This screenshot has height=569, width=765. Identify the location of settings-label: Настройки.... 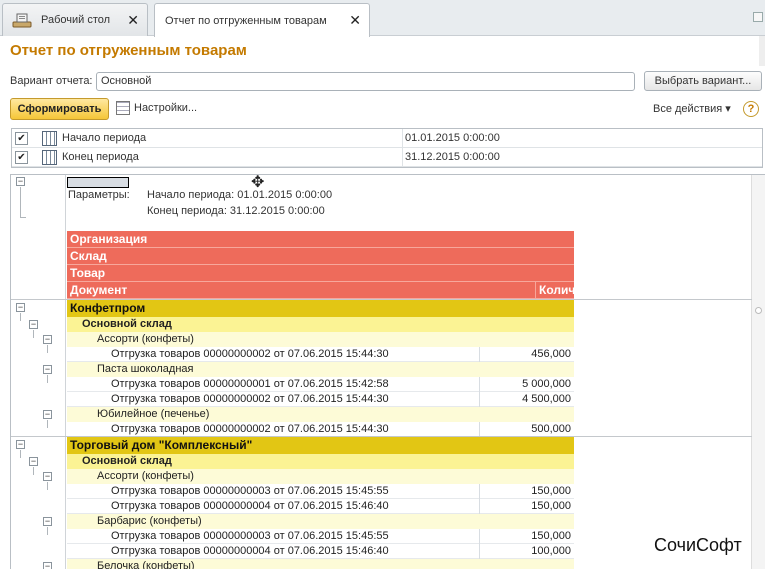
(166, 108).